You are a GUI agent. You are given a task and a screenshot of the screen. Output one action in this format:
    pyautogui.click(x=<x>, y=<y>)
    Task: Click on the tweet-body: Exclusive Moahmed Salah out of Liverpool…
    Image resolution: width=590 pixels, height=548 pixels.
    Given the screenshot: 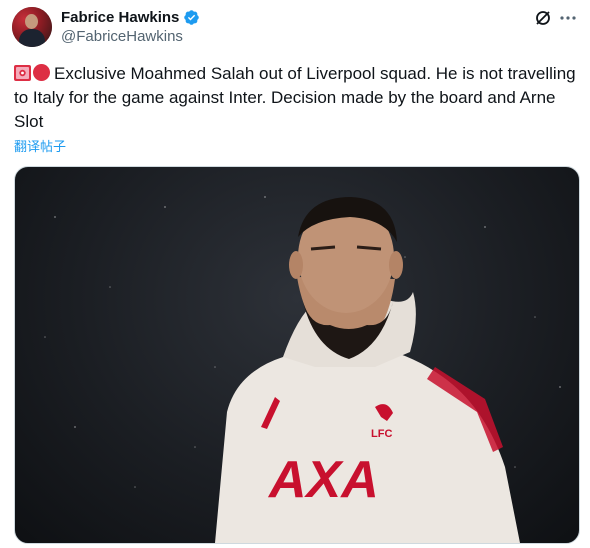 What is the action you would take?
    pyautogui.click(x=295, y=97)
    